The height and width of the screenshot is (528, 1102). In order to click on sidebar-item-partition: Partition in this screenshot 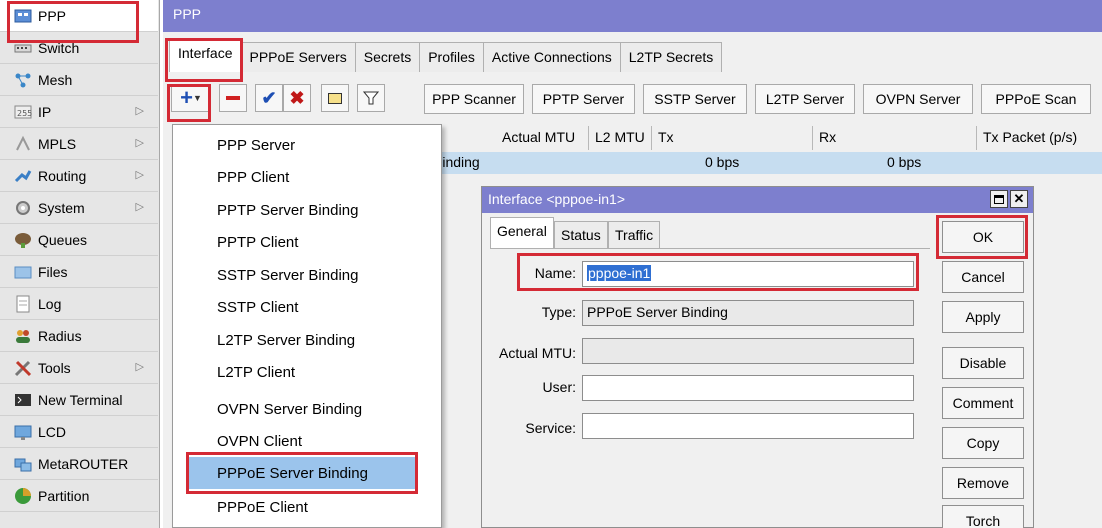, I will do `click(79, 496)`.